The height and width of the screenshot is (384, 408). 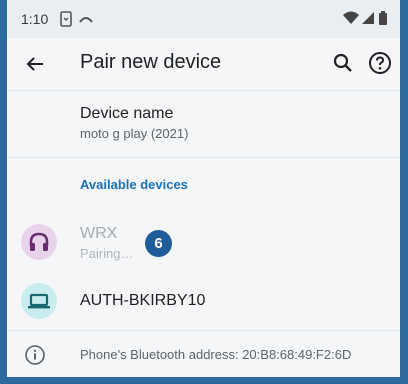 What do you see at coordinates (66, 19) in the screenshot?
I see `screenshot-notification-icon` at bounding box center [66, 19].